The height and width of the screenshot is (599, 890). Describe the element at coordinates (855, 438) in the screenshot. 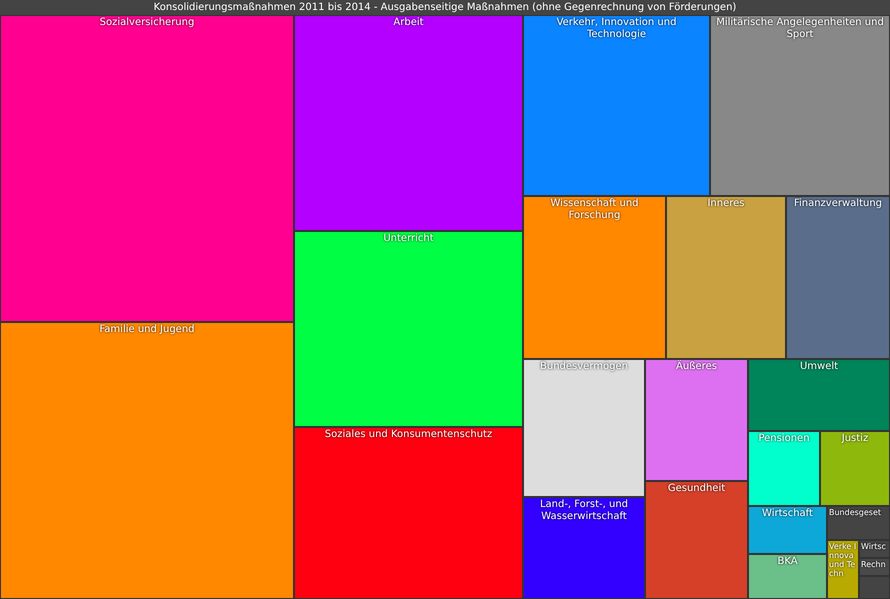

I see `cell-label: Justiz` at that location.